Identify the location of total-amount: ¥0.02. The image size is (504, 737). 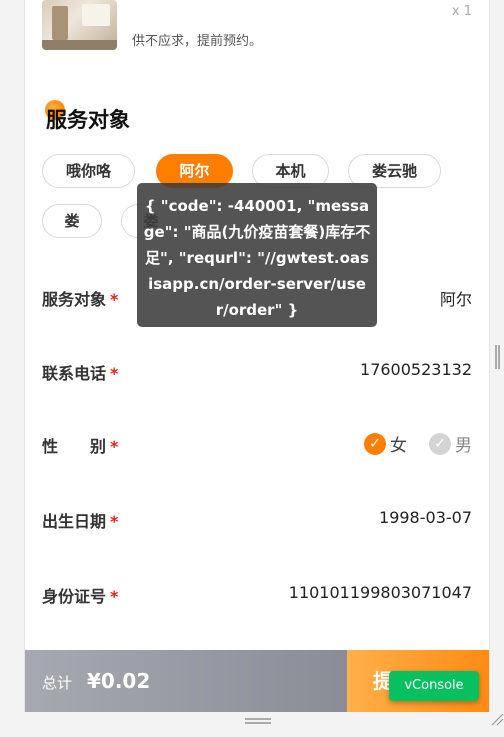
(119, 681).